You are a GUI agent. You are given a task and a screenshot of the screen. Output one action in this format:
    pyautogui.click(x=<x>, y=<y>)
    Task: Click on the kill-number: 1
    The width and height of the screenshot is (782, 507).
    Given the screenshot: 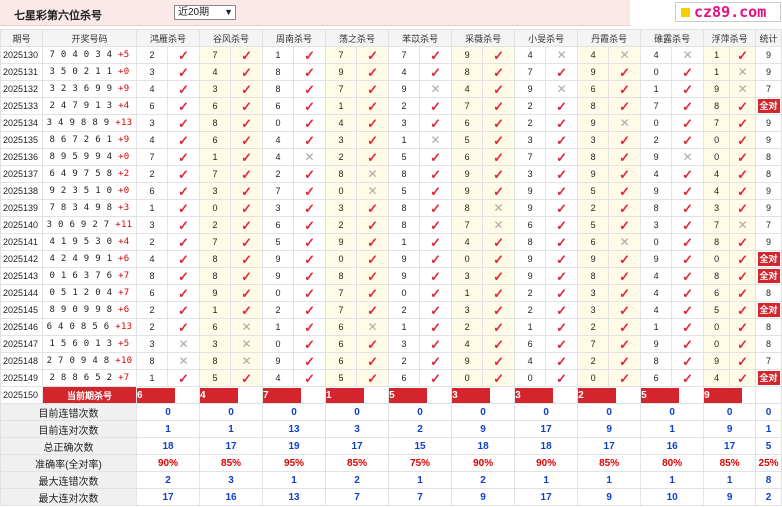 What is the action you would take?
    pyautogui.click(x=152, y=378)
    